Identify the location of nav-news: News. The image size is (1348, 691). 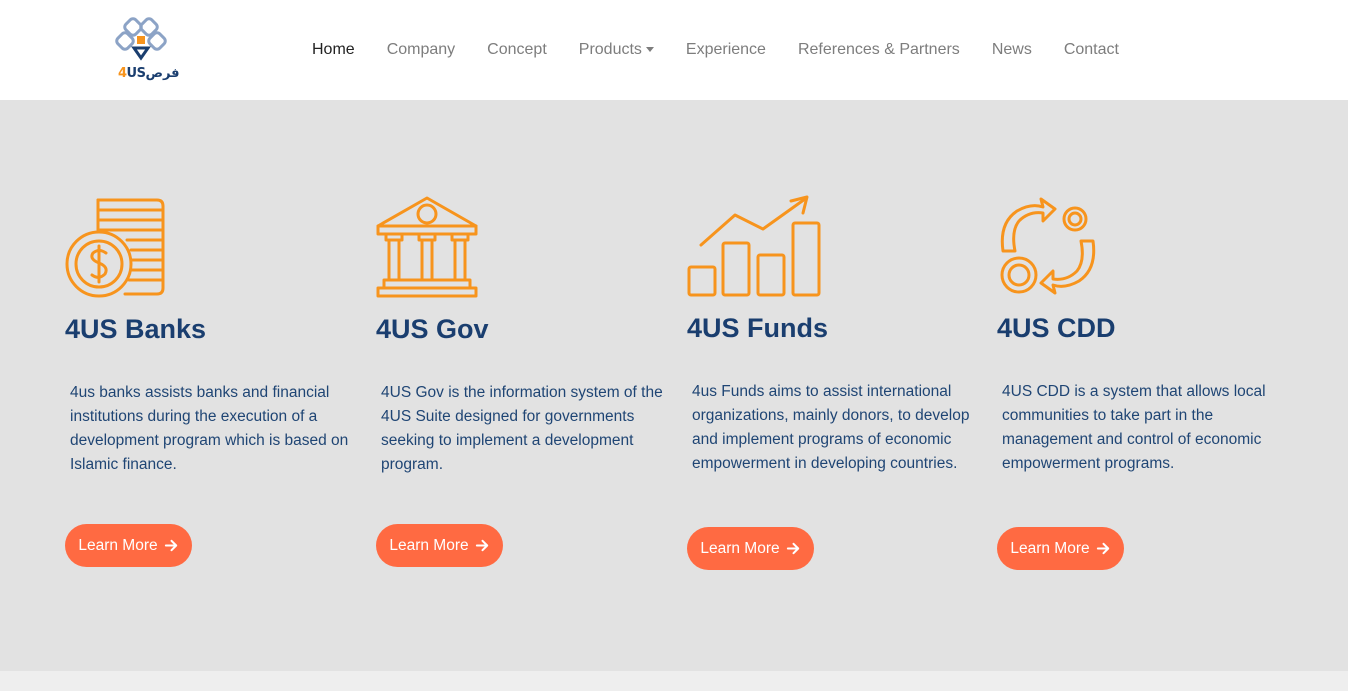
(1012, 50).